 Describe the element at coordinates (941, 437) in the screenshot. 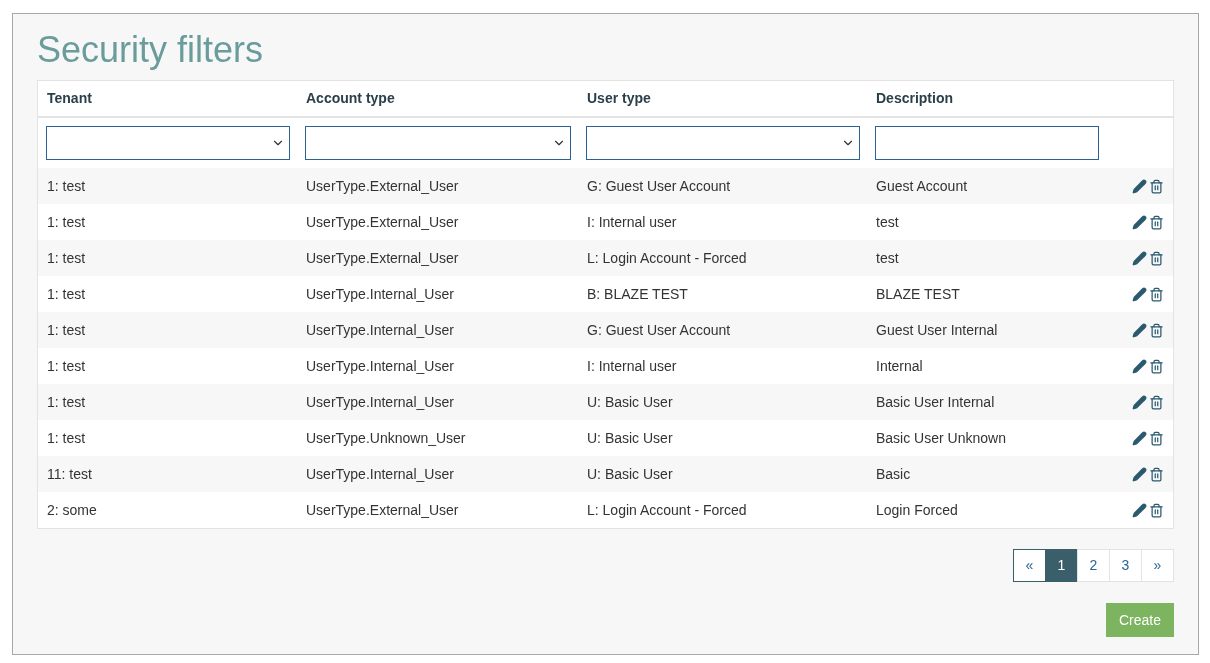

I see `table-cell: Basic User Unknown` at that location.